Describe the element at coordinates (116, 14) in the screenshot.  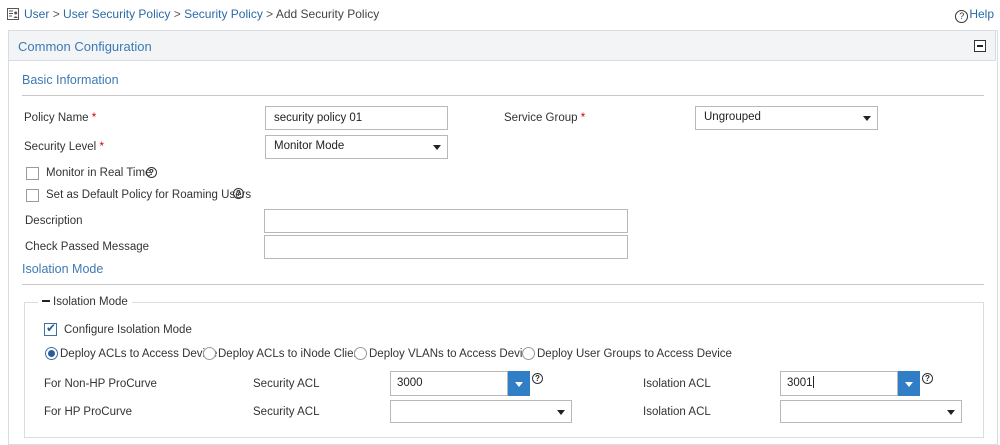
I see `breadcrumb-user-security-policy: User Security Policy` at that location.